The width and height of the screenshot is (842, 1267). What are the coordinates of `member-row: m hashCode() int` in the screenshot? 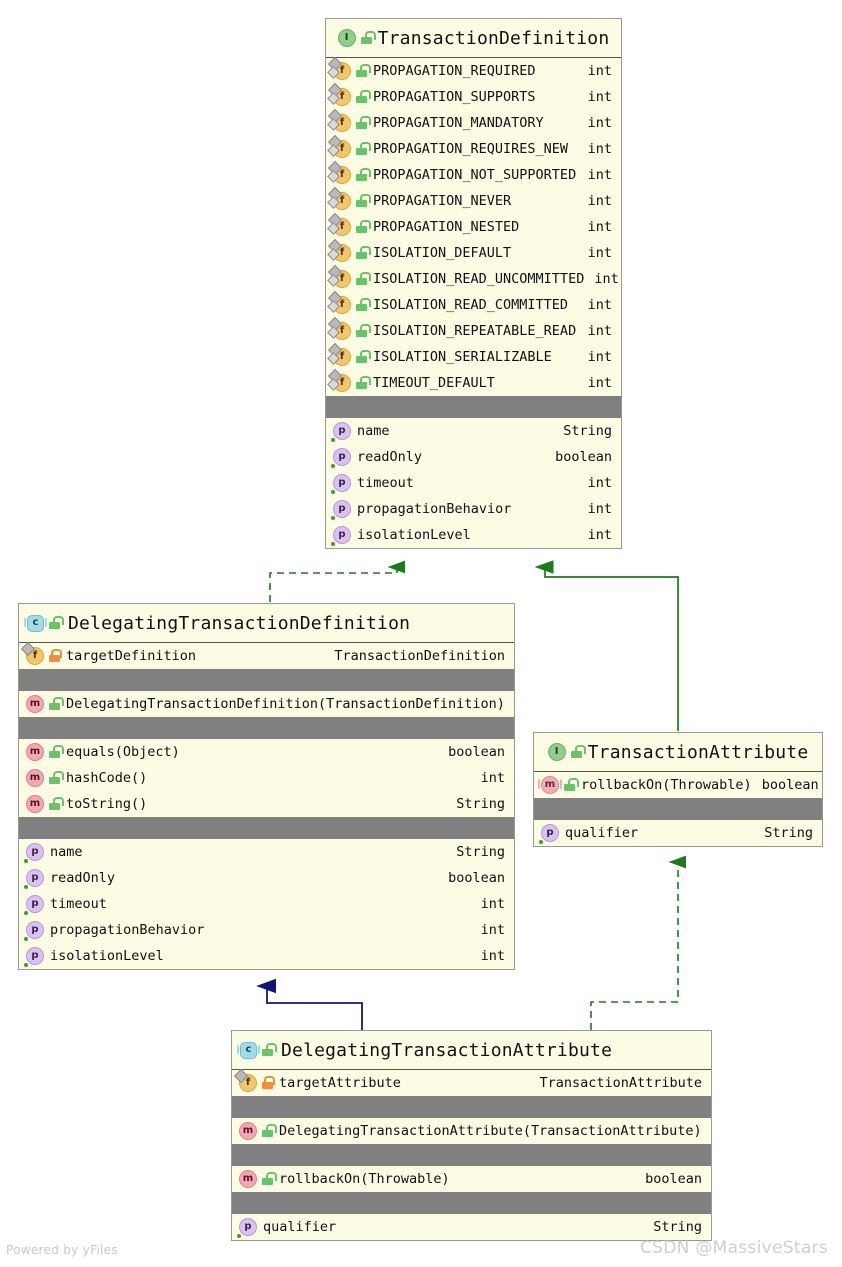 It's located at (266, 778).